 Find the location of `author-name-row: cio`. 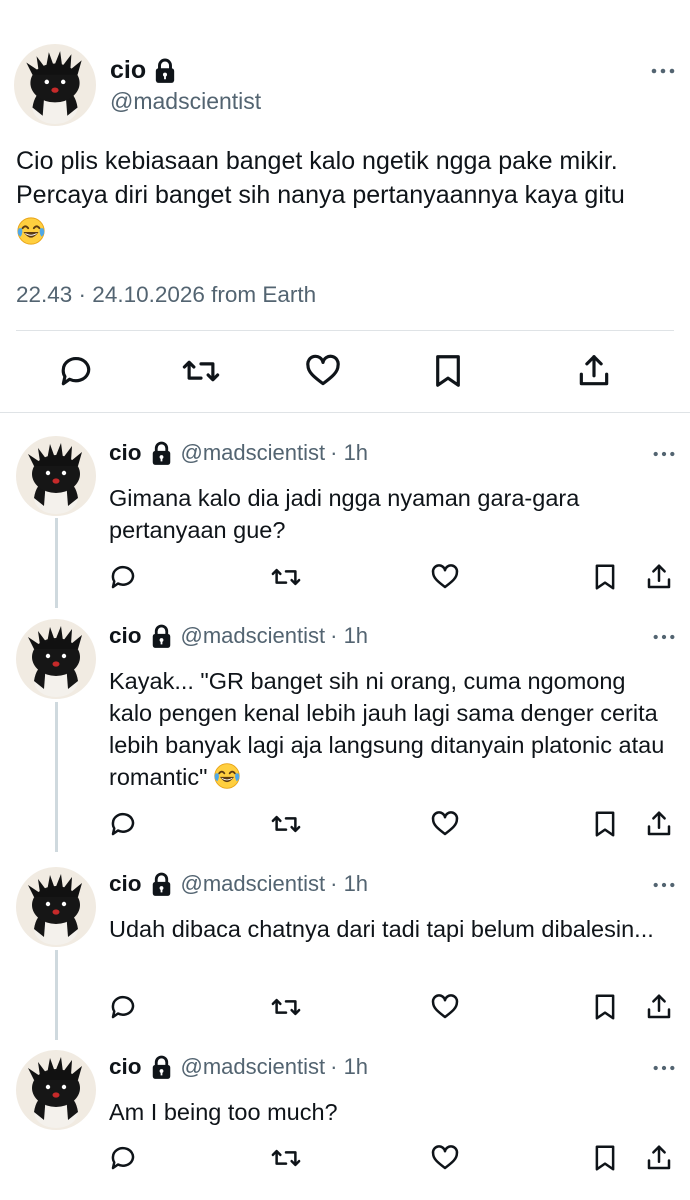

author-name-row: cio is located at coordinates (143, 70).